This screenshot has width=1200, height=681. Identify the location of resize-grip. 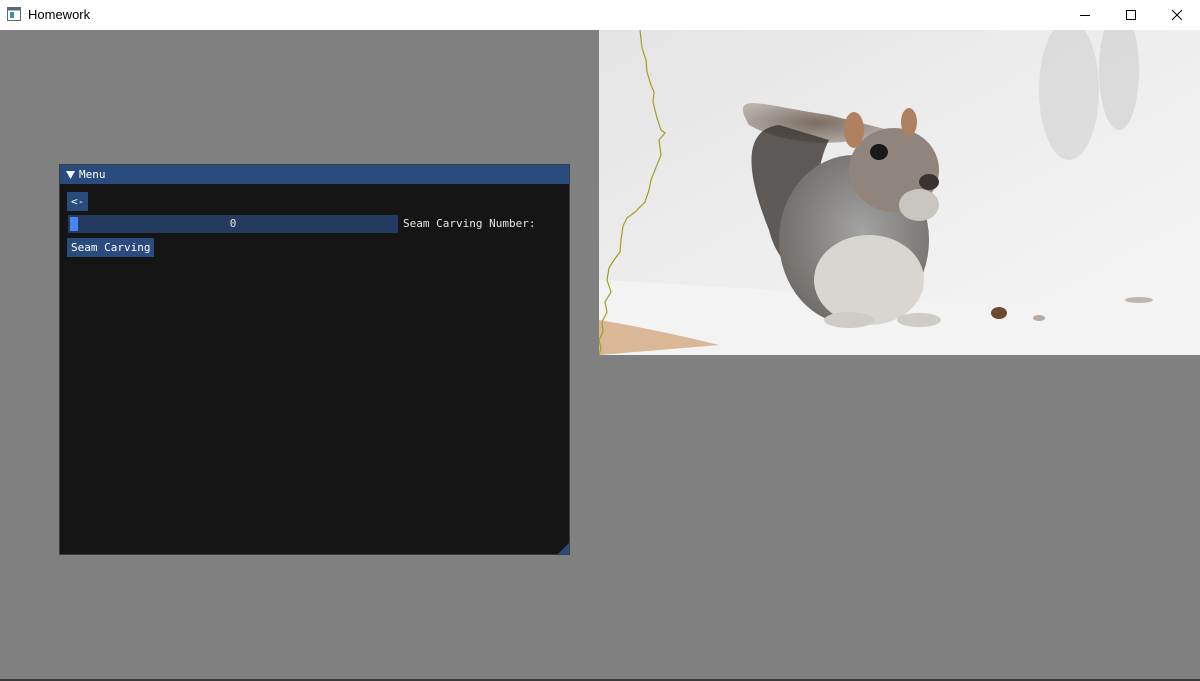
(563, 548).